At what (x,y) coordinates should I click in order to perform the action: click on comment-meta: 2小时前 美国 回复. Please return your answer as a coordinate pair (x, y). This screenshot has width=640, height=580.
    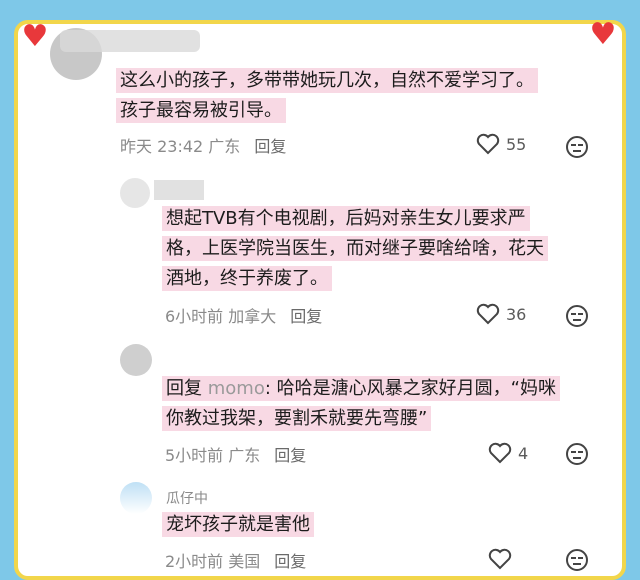
    Looking at the image, I should click on (235, 560).